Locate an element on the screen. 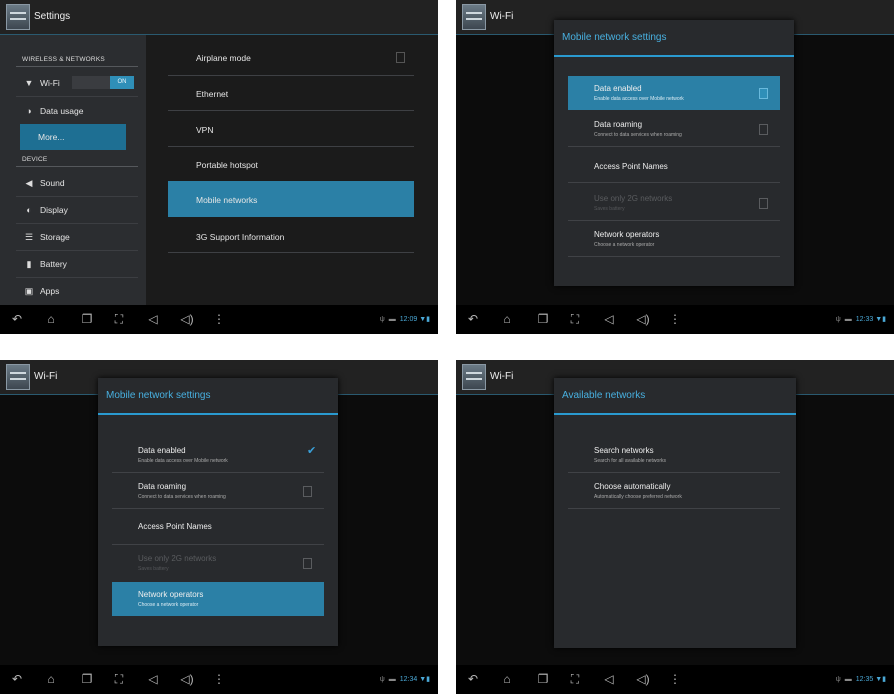  sidebar-item-apps: ▣ Apps is located at coordinates (78, 291).